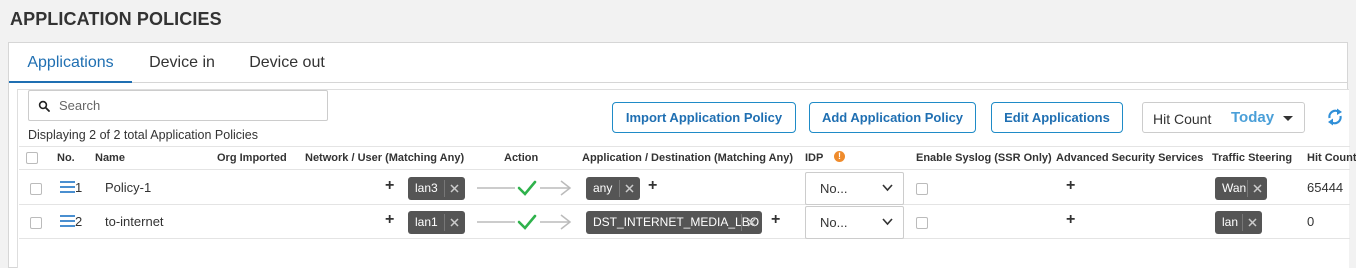 This screenshot has height=268, width=1356. I want to click on policy-name: Policy-1, so click(128, 187).